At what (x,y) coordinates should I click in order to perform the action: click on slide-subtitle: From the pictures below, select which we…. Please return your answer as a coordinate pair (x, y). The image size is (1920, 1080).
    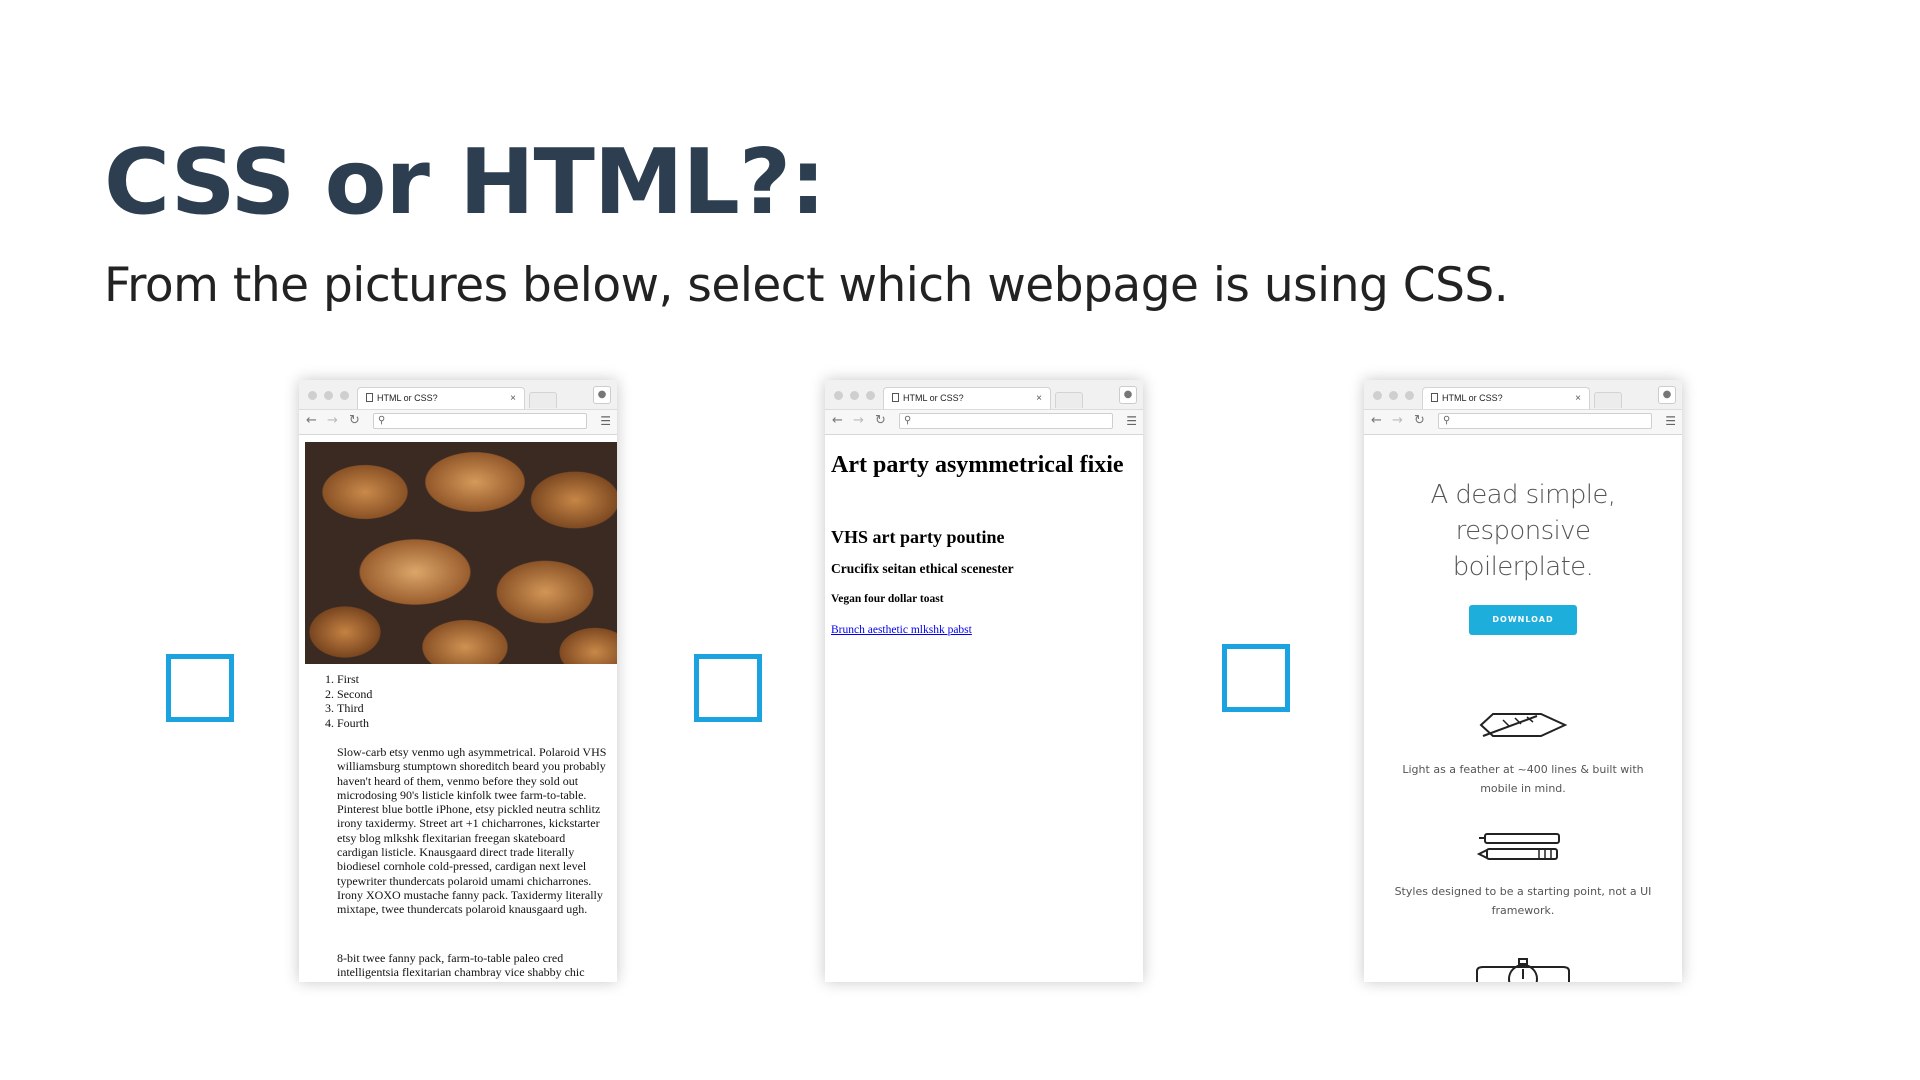
    Looking at the image, I should click on (806, 285).